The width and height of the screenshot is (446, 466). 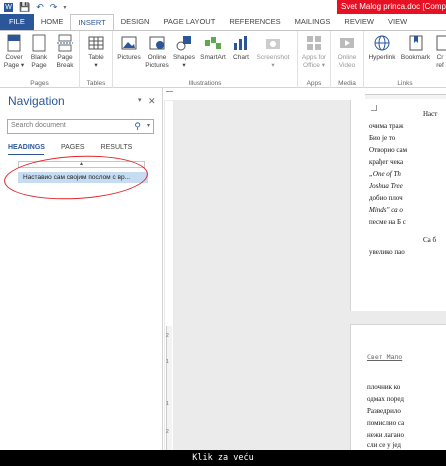 I want to click on page-break-button: Page Break, so click(x=65, y=52).